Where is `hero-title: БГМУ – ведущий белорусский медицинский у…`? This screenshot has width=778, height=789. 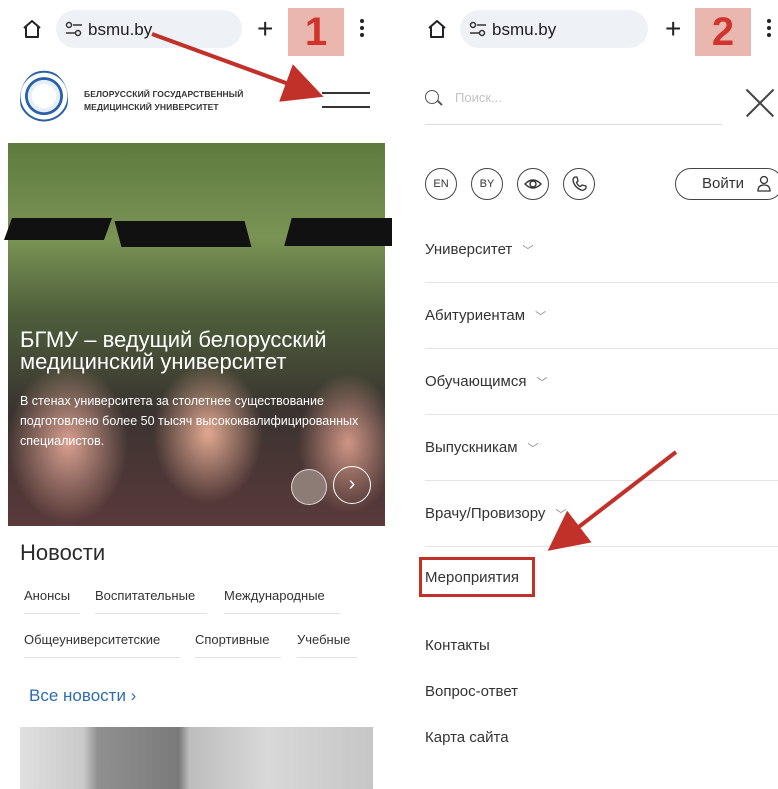 hero-title: БГМУ – ведущий белорусский медицинский у… is located at coordinates (173, 350).